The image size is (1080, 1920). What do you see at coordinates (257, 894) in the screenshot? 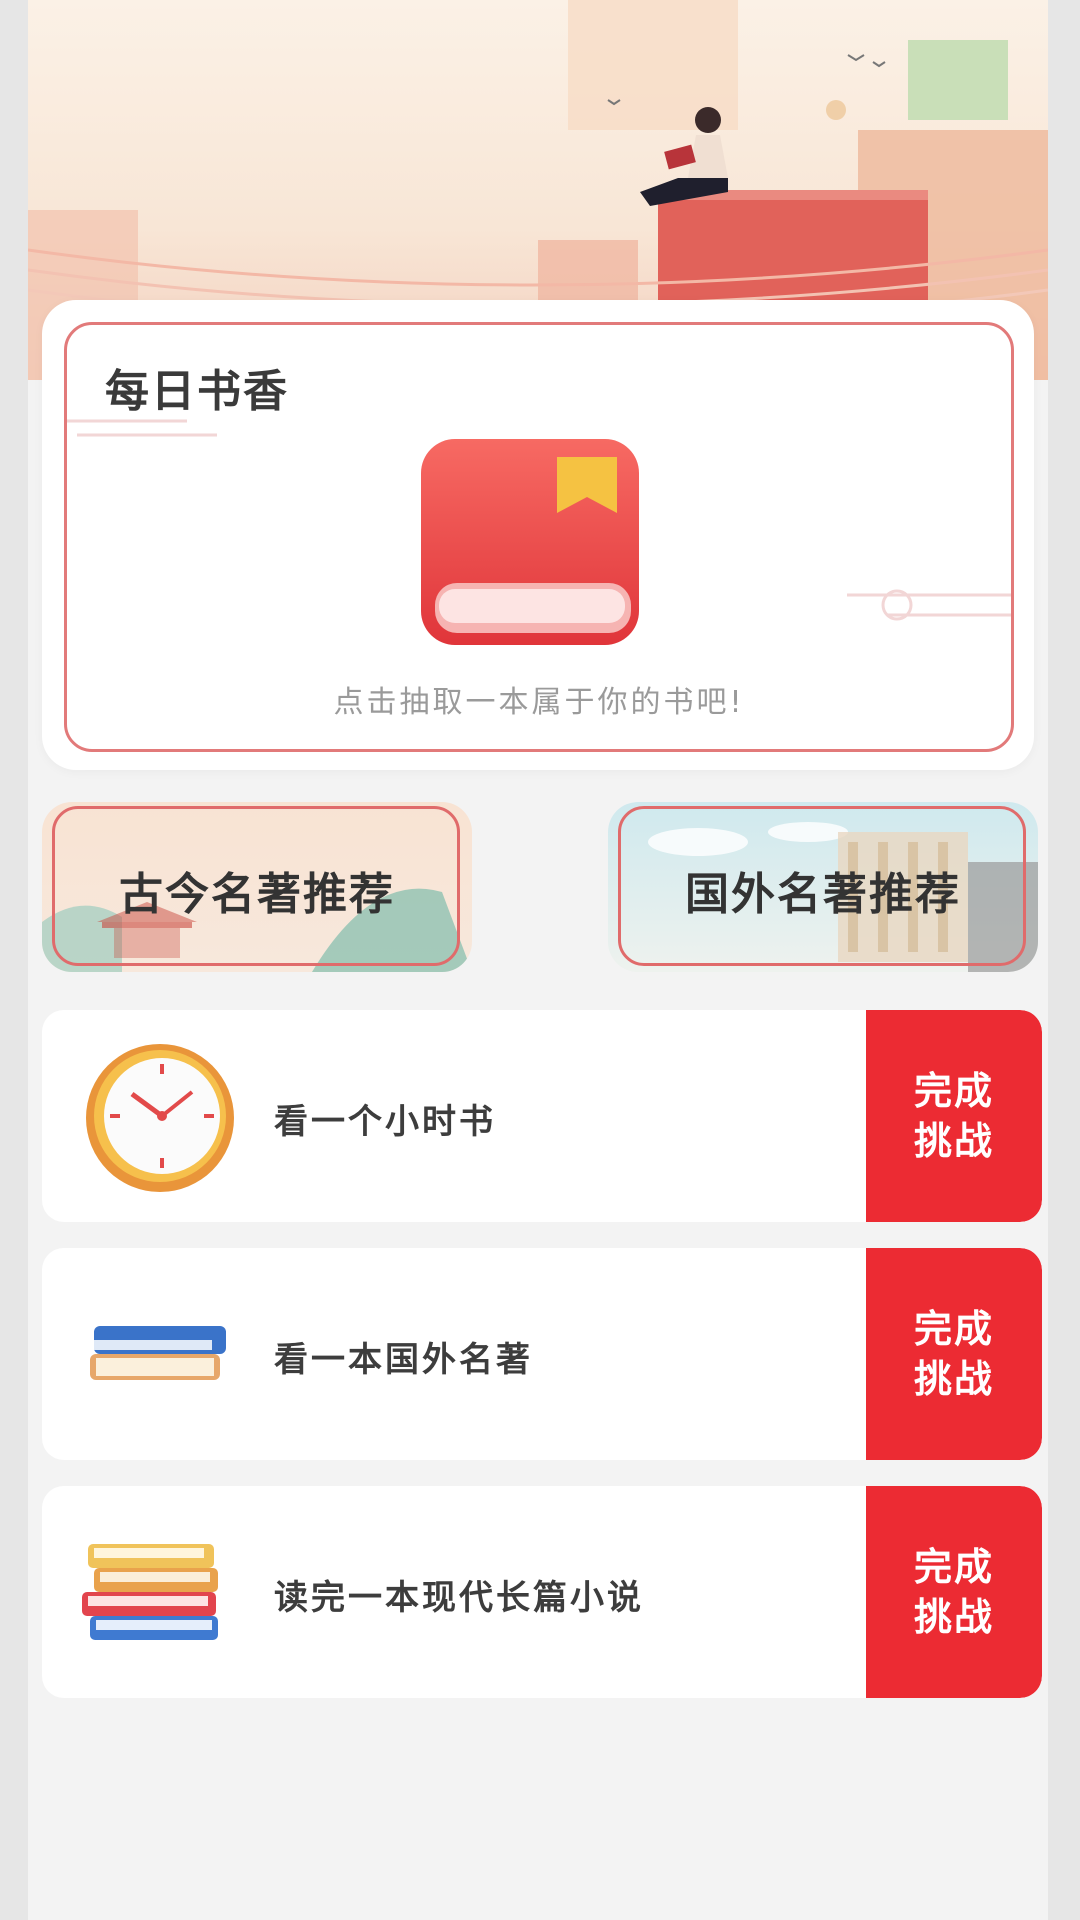
I see `classic-books-label: 古今名著推荐` at bounding box center [257, 894].